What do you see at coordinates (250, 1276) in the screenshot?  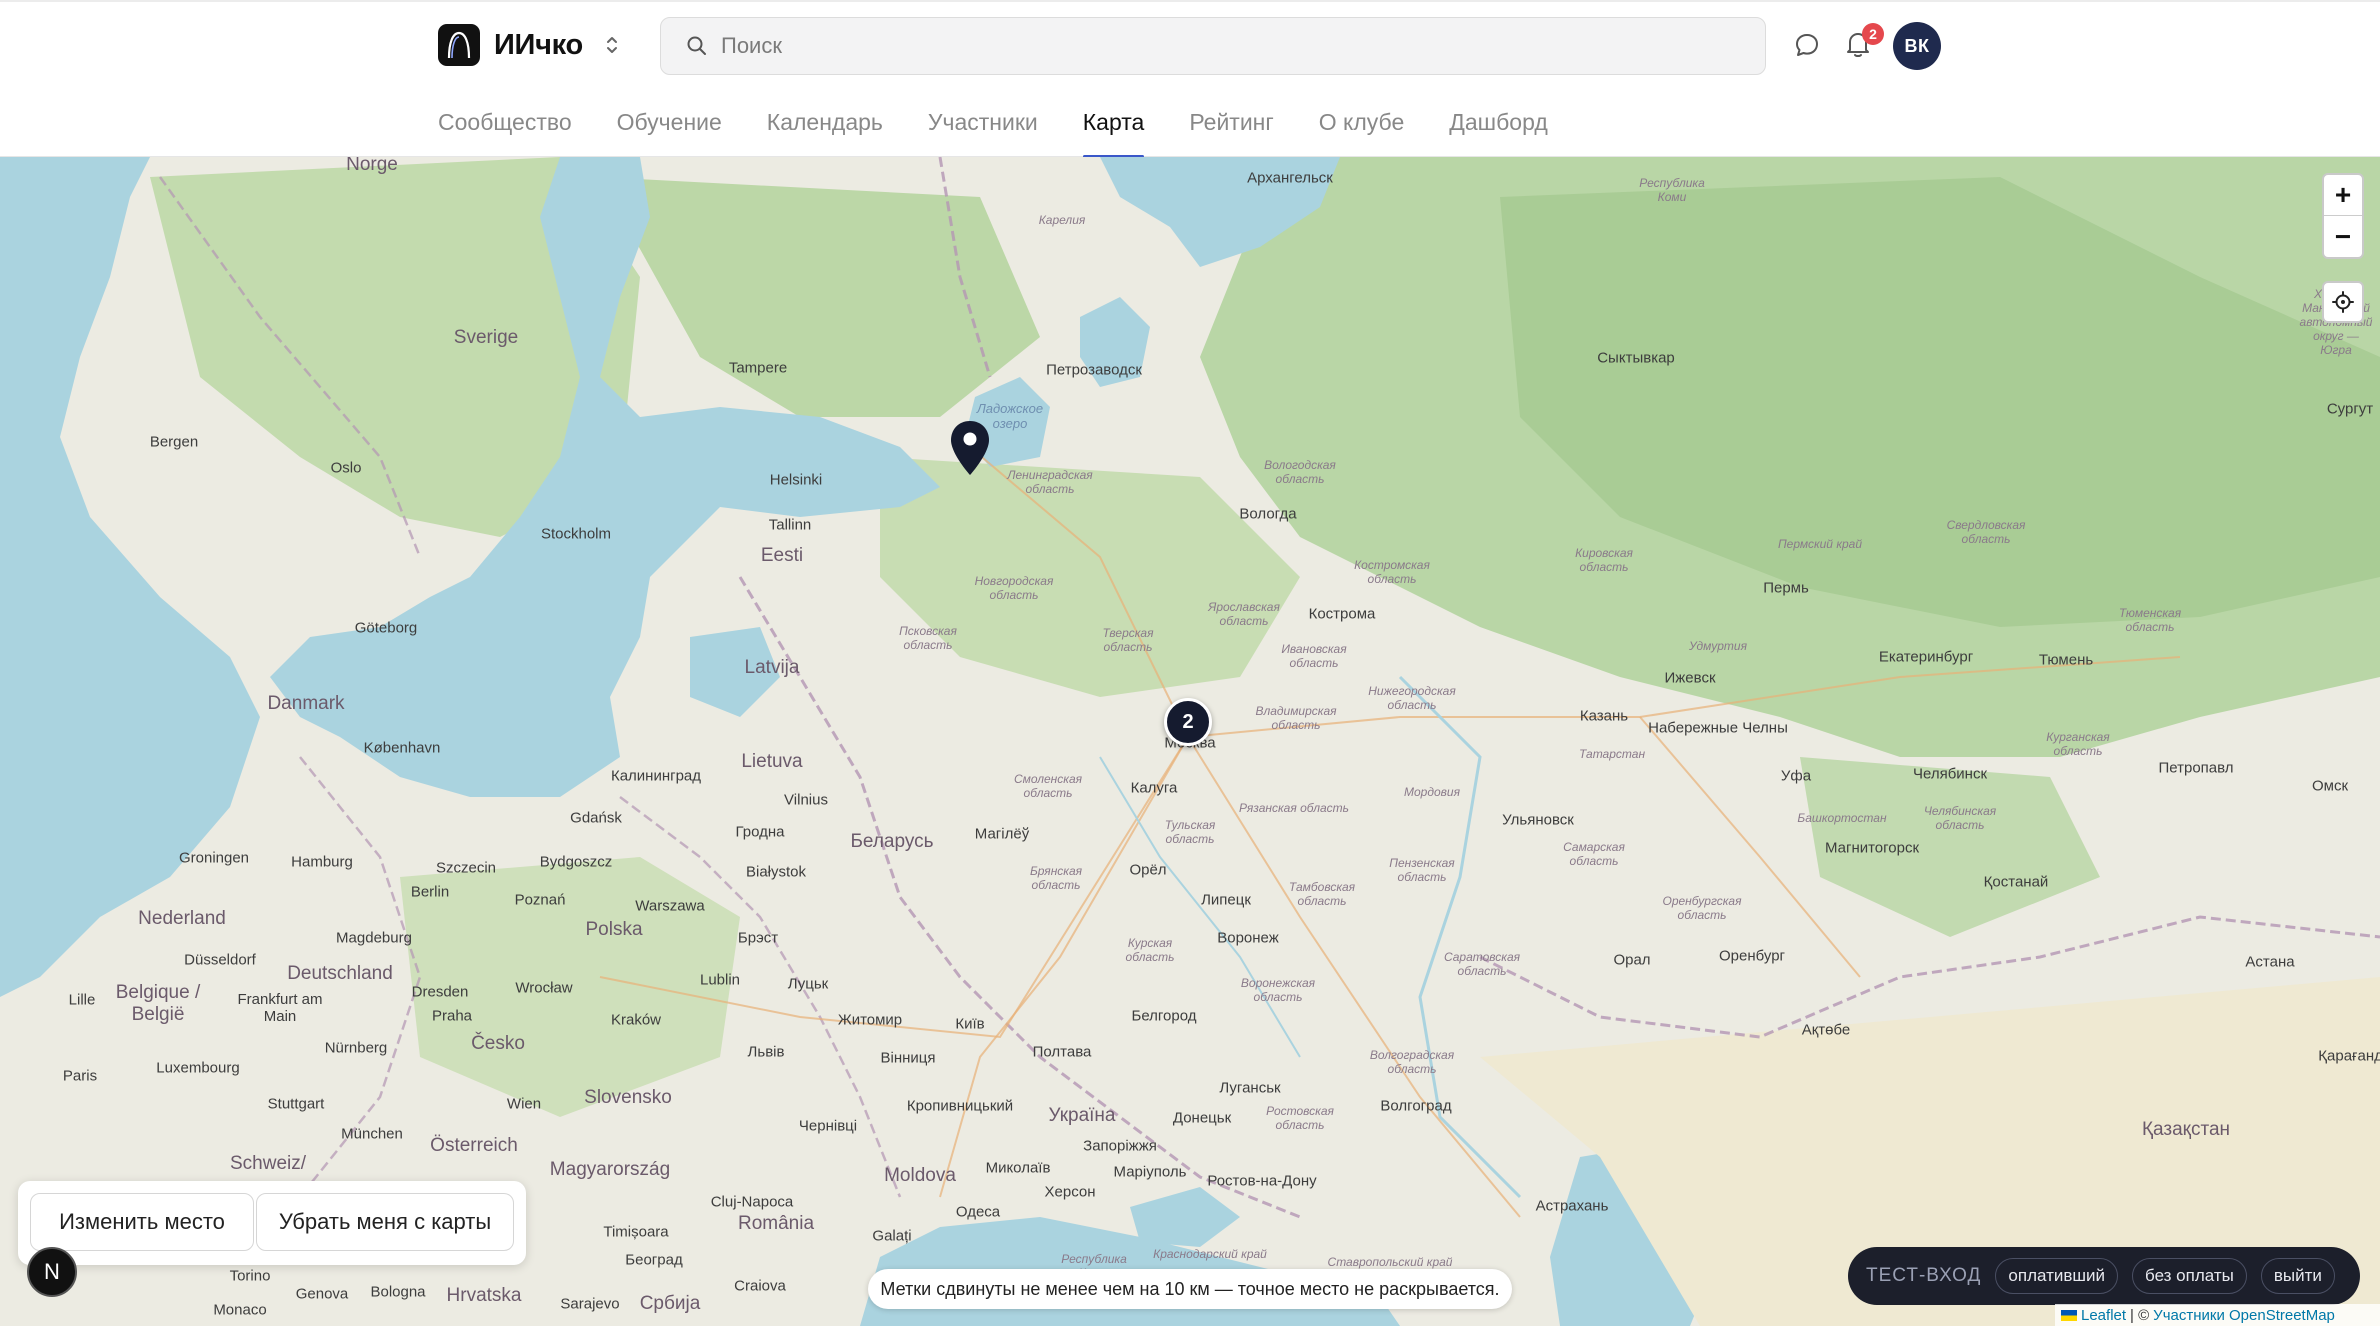 I see `map-label: Torino` at bounding box center [250, 1276].